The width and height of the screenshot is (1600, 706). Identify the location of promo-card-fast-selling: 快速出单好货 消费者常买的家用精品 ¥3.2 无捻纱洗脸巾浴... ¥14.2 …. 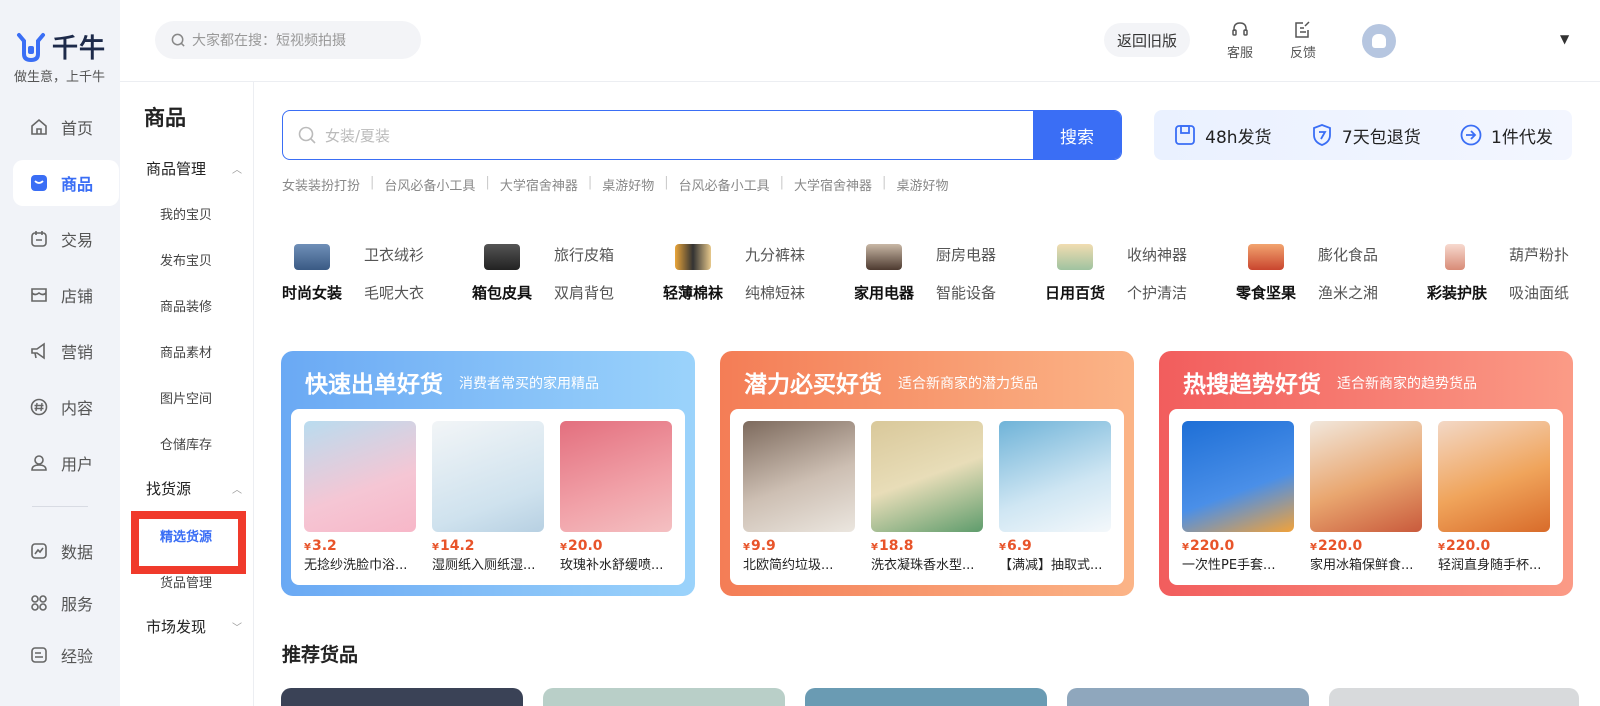
(488, 473).